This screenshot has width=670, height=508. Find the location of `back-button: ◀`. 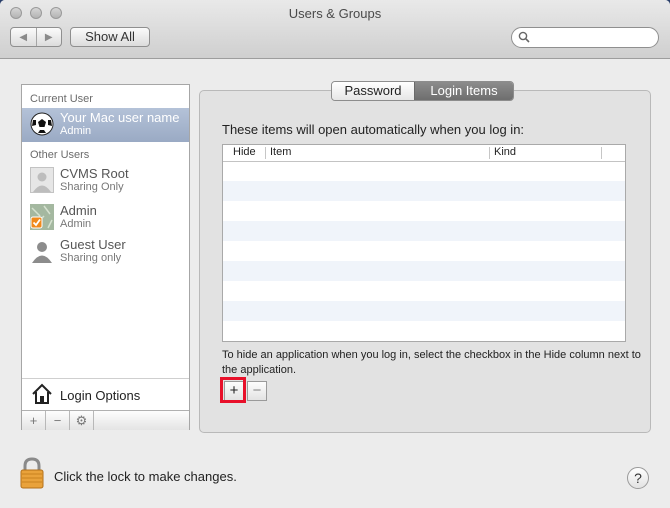

back-button: ◀ is located at coordinates (23, 37).